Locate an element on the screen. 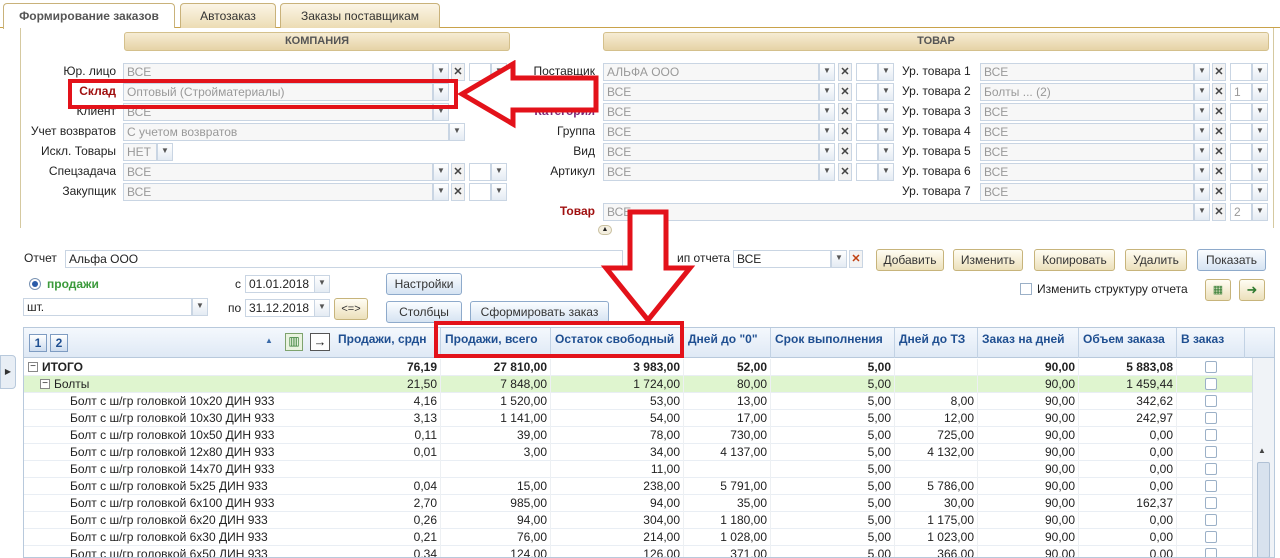 The width and height of the screenshot is (1280, 558). columns-button: Столбцы is located at coordinates (424, 312).